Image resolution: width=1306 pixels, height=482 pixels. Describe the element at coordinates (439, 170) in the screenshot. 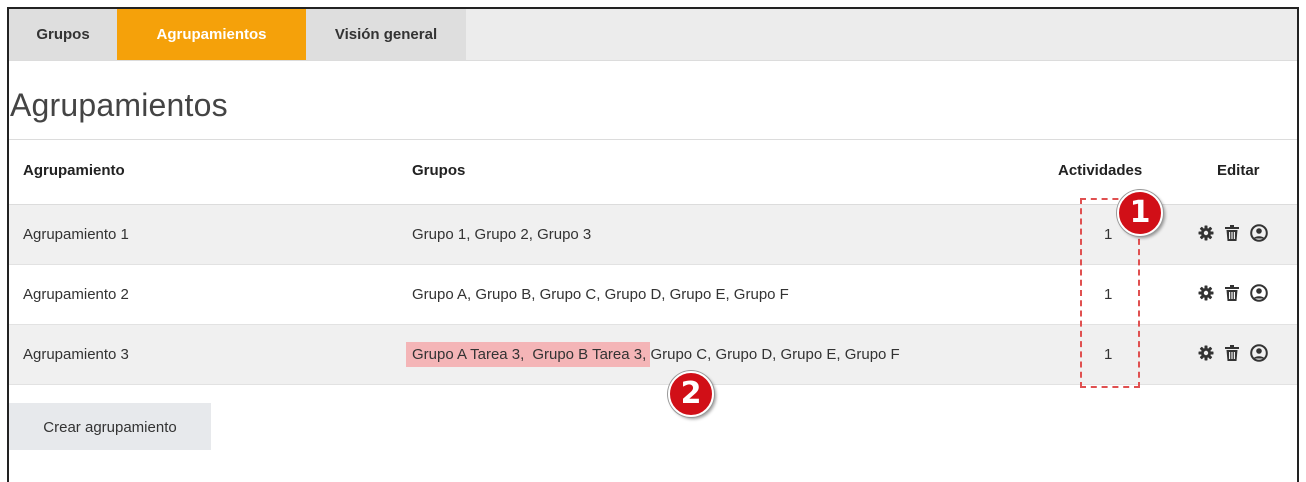

I see `header-grupos: Grupos` at that location.